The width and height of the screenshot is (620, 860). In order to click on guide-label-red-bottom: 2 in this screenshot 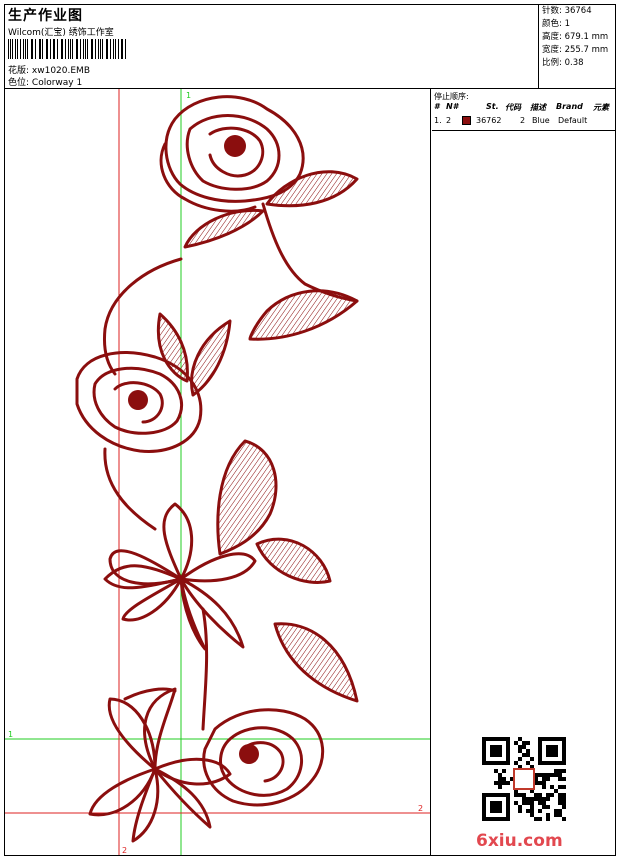, I will do `click(124, 850)`.